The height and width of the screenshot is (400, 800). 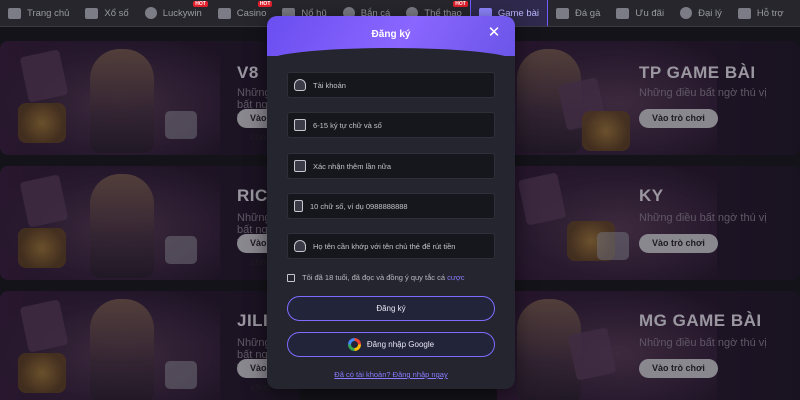 What do you see at coordinates (744, 13) in the screenshot?
I see `support-icon` at bounding box center [744, 13].